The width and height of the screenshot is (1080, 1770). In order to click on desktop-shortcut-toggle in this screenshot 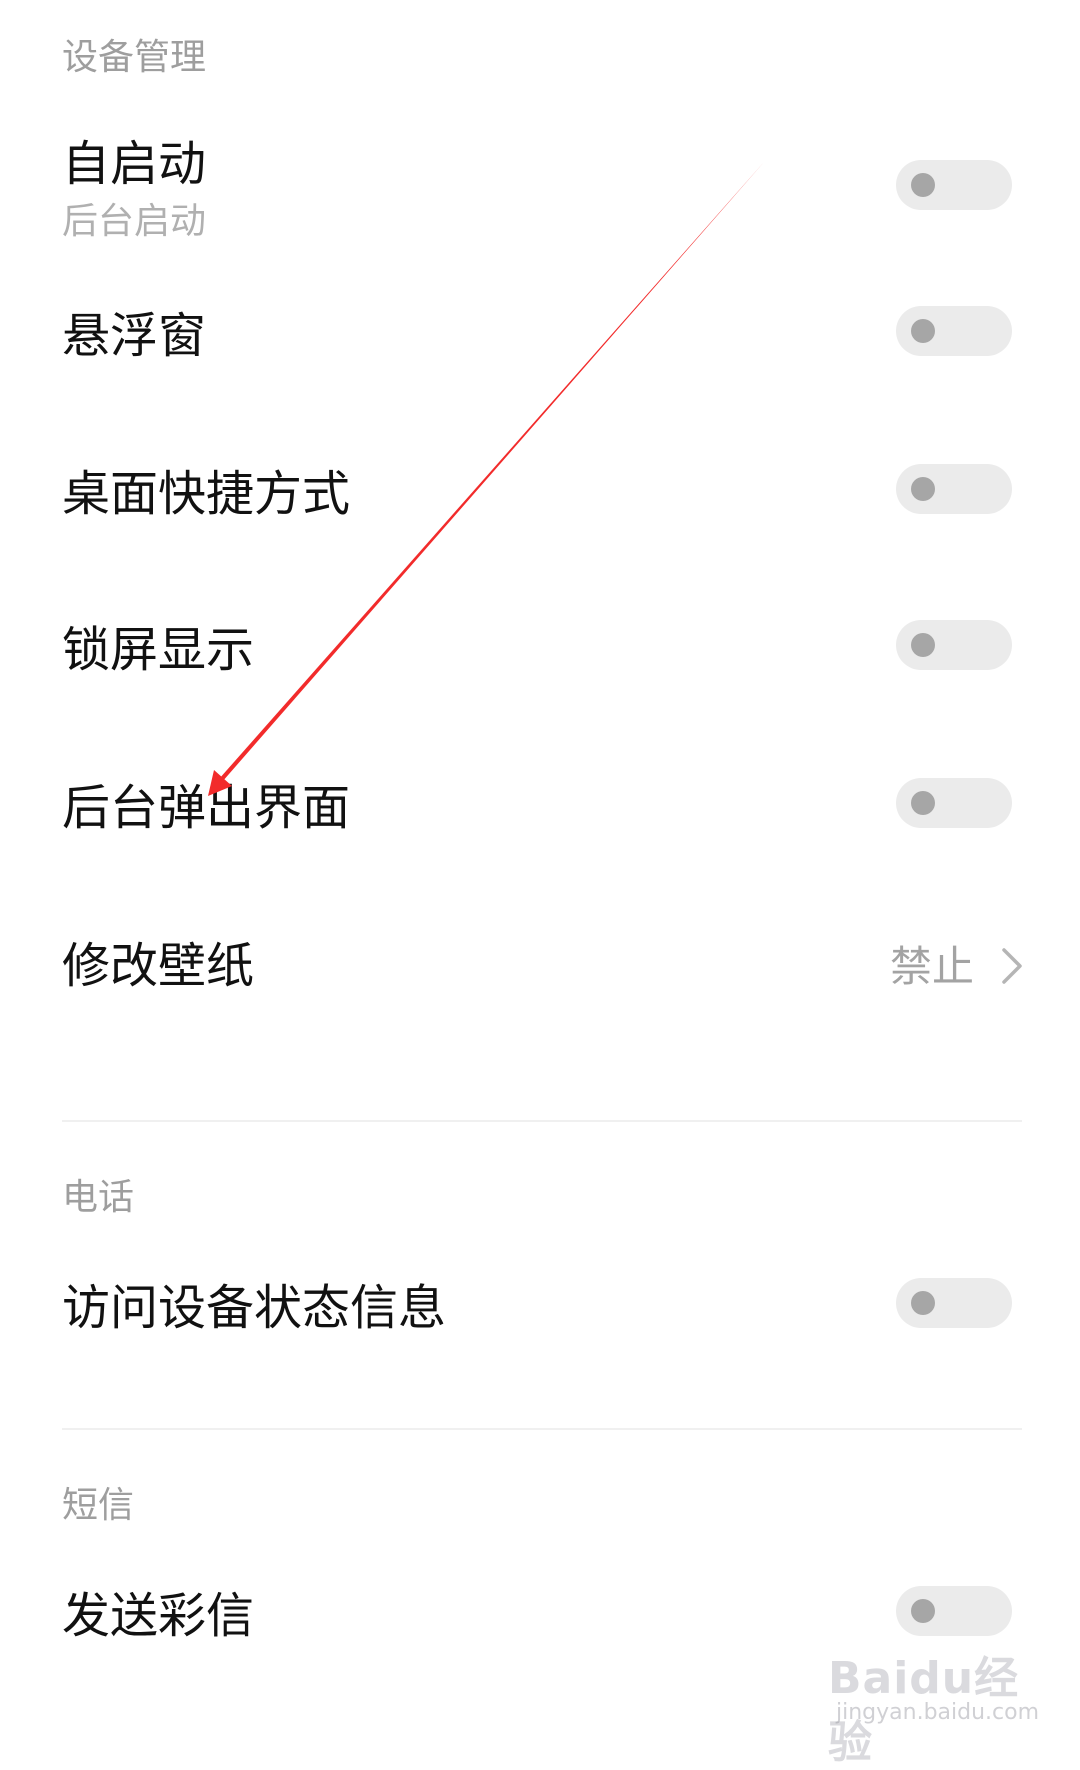, I will do `click(954, 489)`.